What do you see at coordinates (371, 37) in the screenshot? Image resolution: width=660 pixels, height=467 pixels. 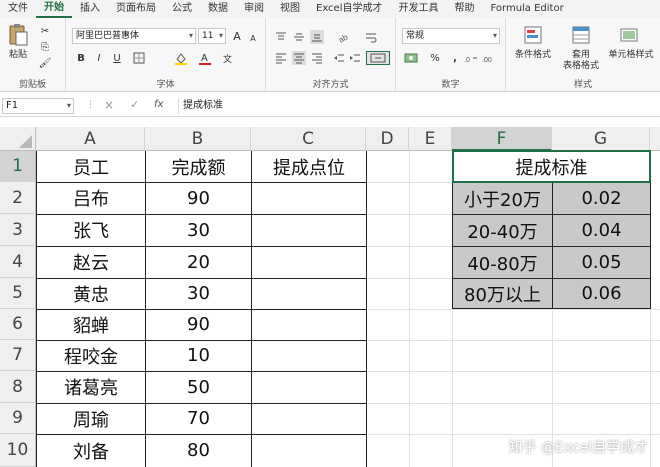 I see `wrap-text-icon` at bounding box center [371, 37].